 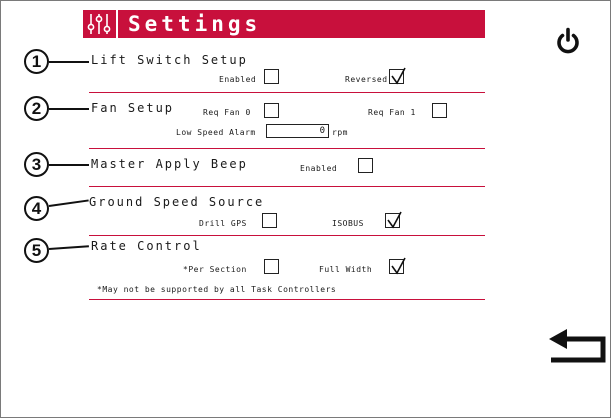 What do you see at coordinates (100, 24) in the screenshot?
I see `sliders-icon` at bounding box center [100, 24].